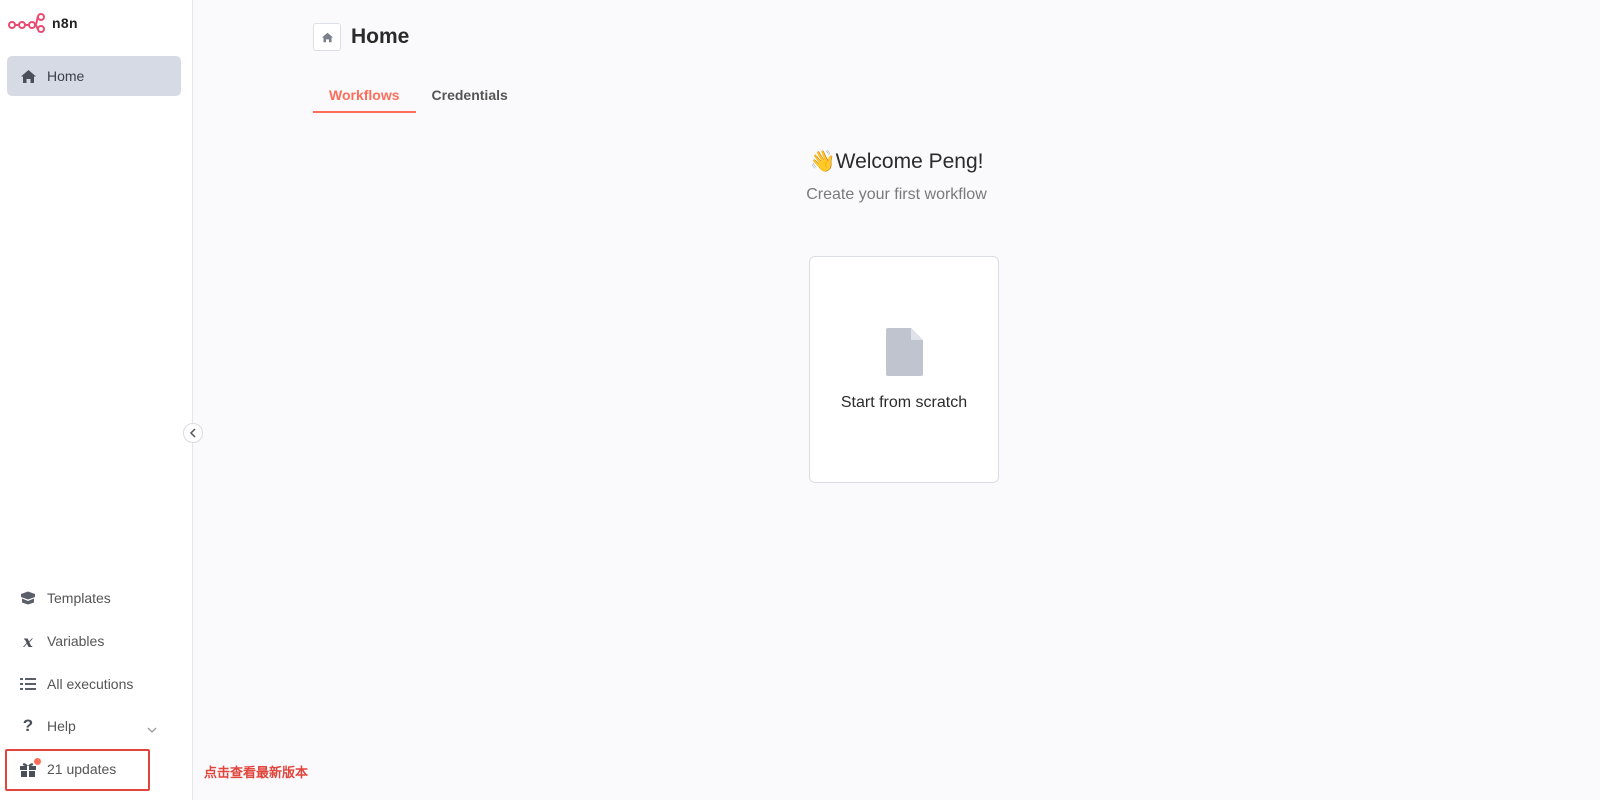  Describe the element at coordinates (76, 641) in the screenshot. I see `sidebar-item-label: Variables` at that location.